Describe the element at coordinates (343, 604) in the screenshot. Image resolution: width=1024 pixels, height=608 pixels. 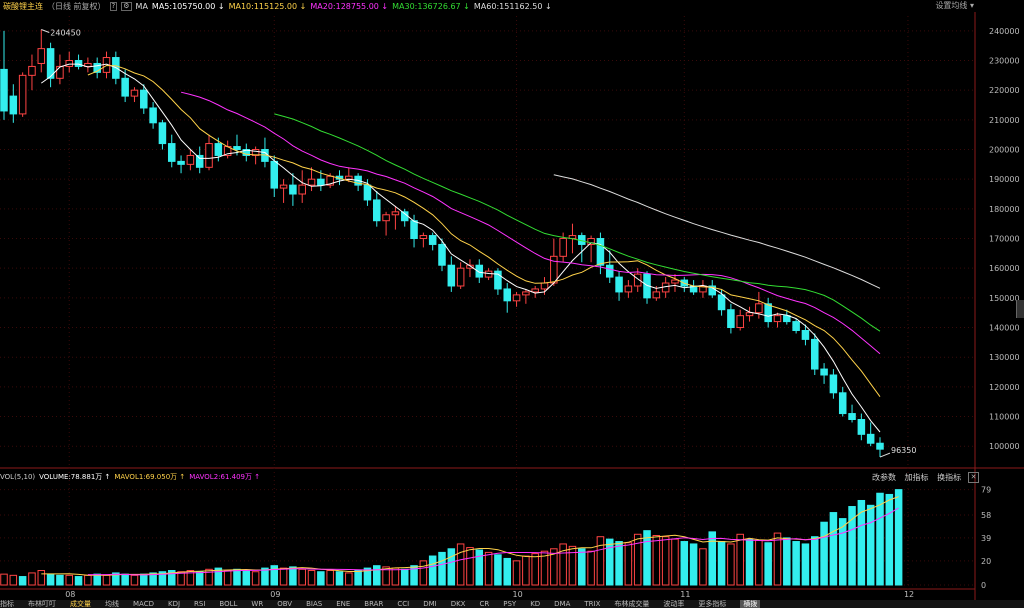
I see `tab-11: ENE` at that location.